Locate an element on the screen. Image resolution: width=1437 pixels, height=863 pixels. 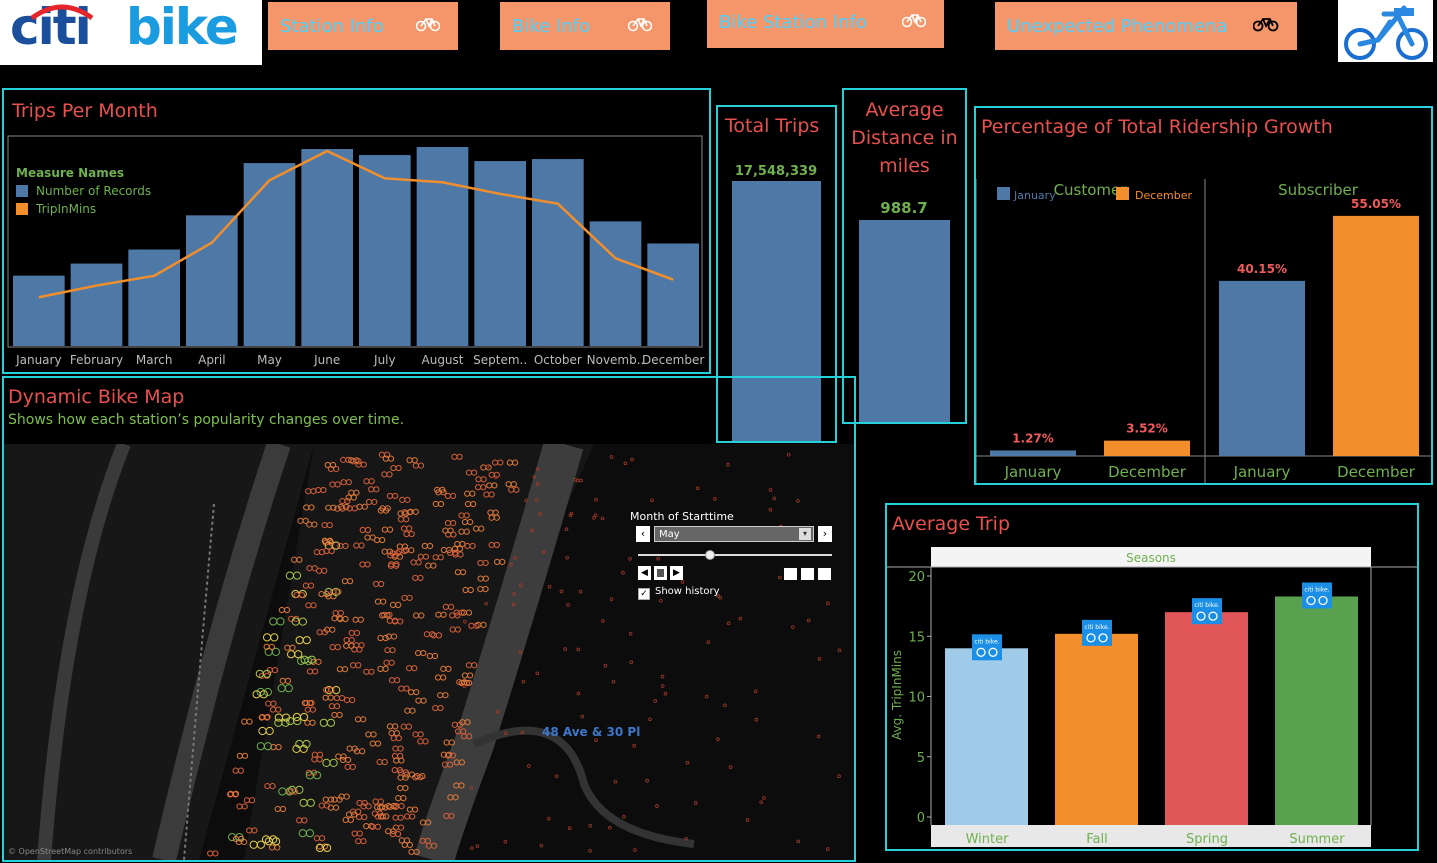
x-tick-label: October is located at coordinates (558, 360).